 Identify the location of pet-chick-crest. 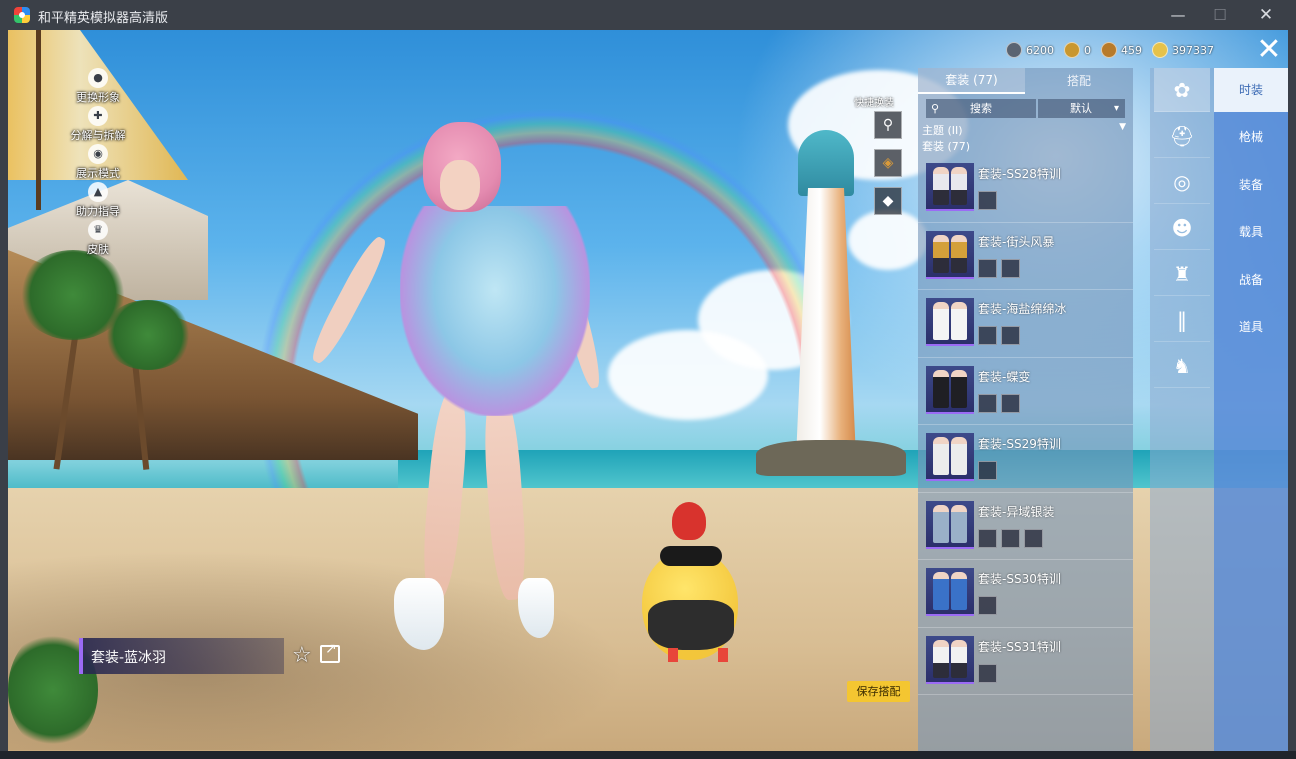
(689, 521).